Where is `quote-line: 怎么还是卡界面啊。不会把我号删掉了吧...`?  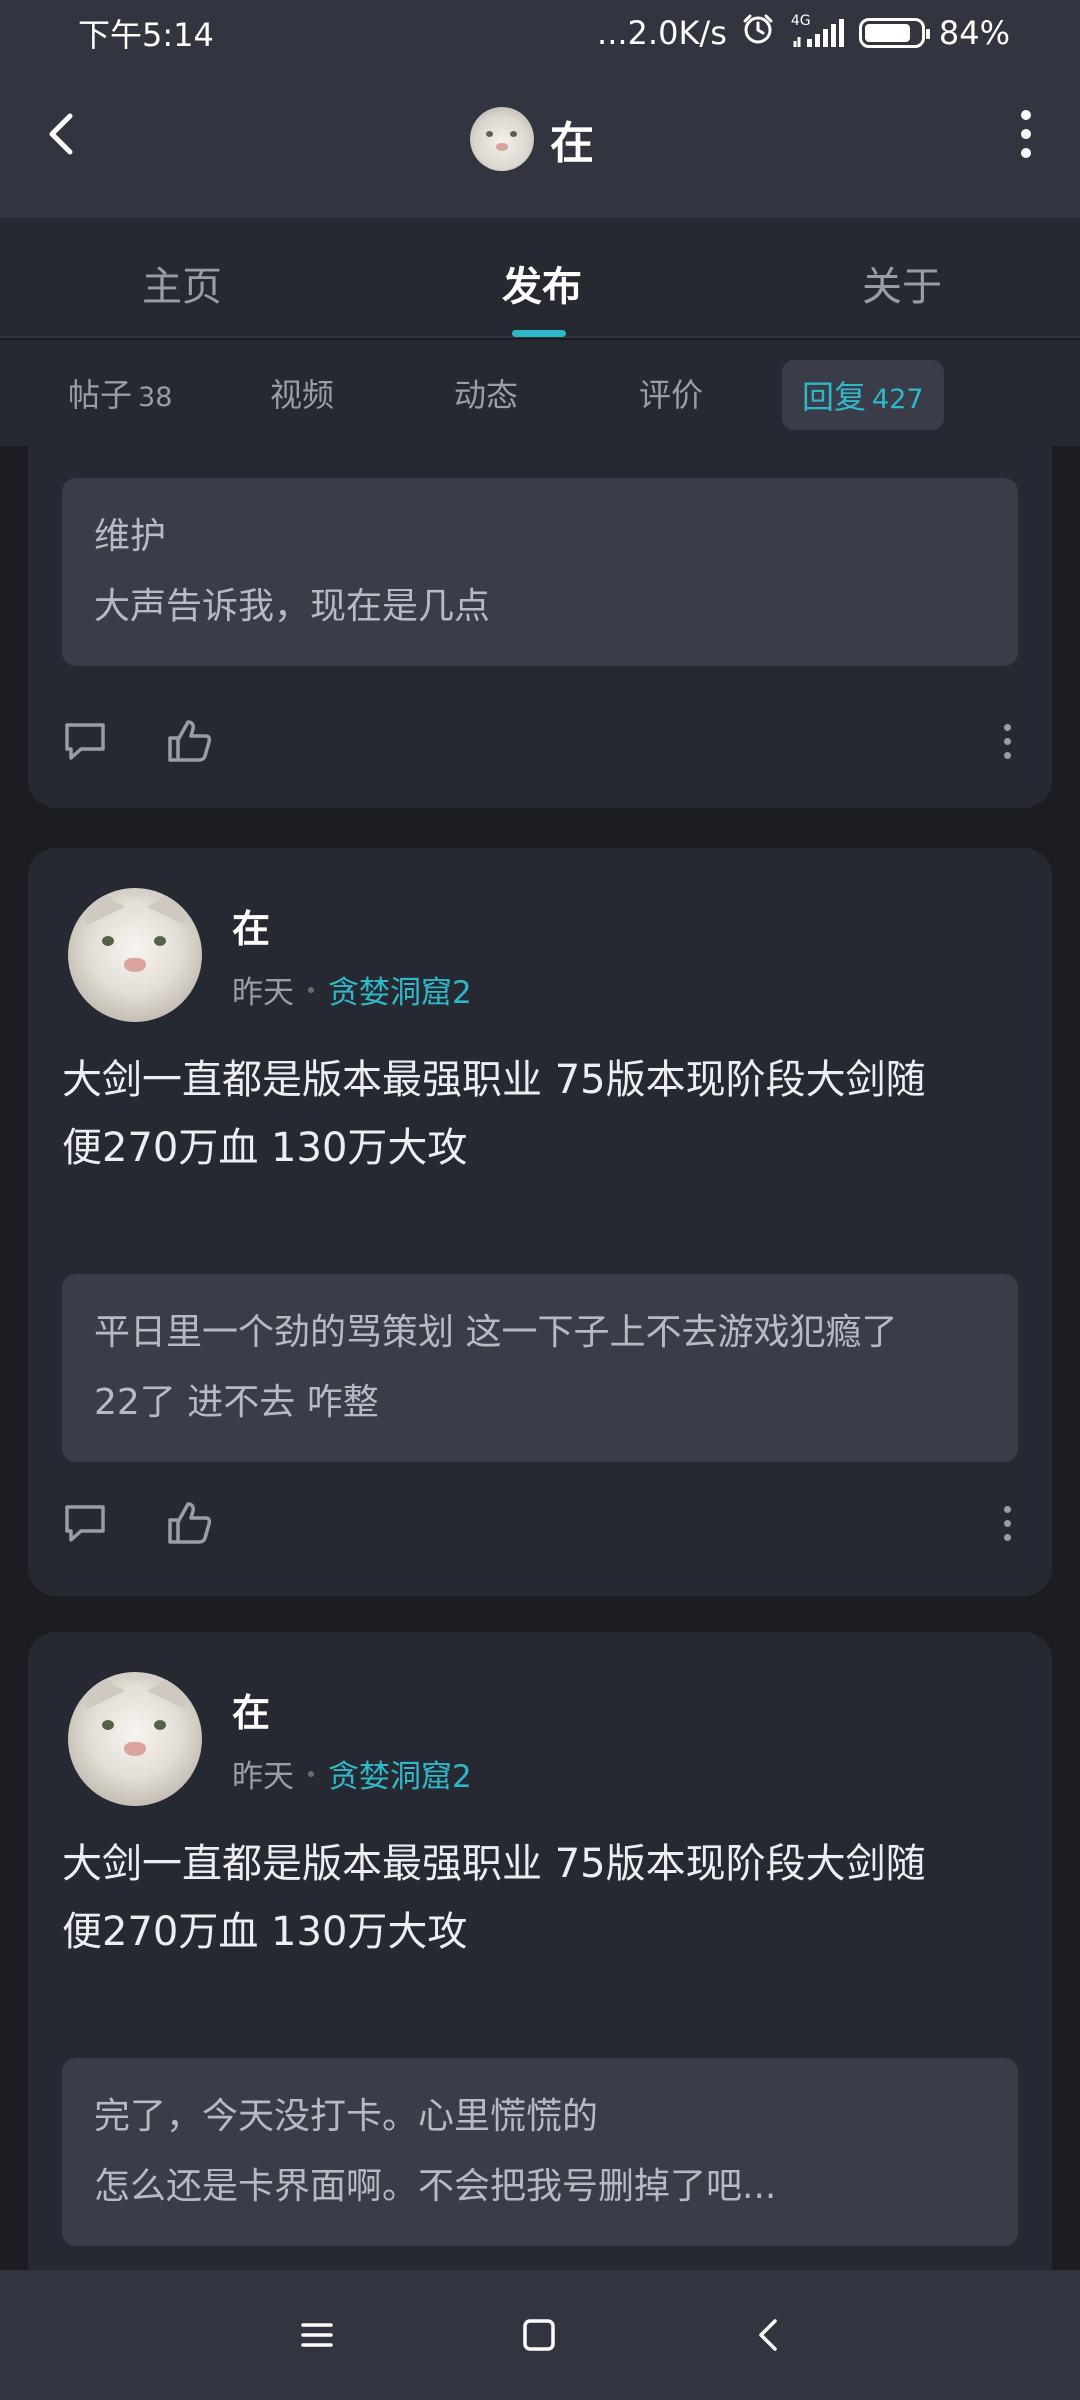
quote-line: 怎么还是卡界面啊。不会把我号删掉了吧... is located at coordinates (435, 2186).